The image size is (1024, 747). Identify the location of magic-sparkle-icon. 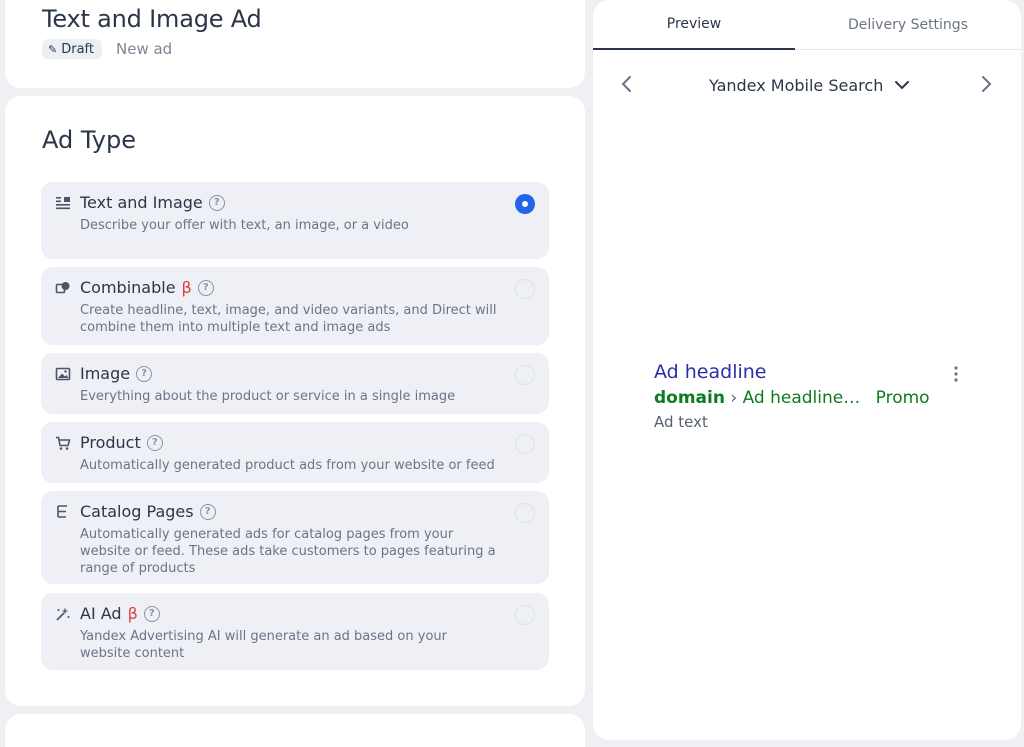
(63, 614).